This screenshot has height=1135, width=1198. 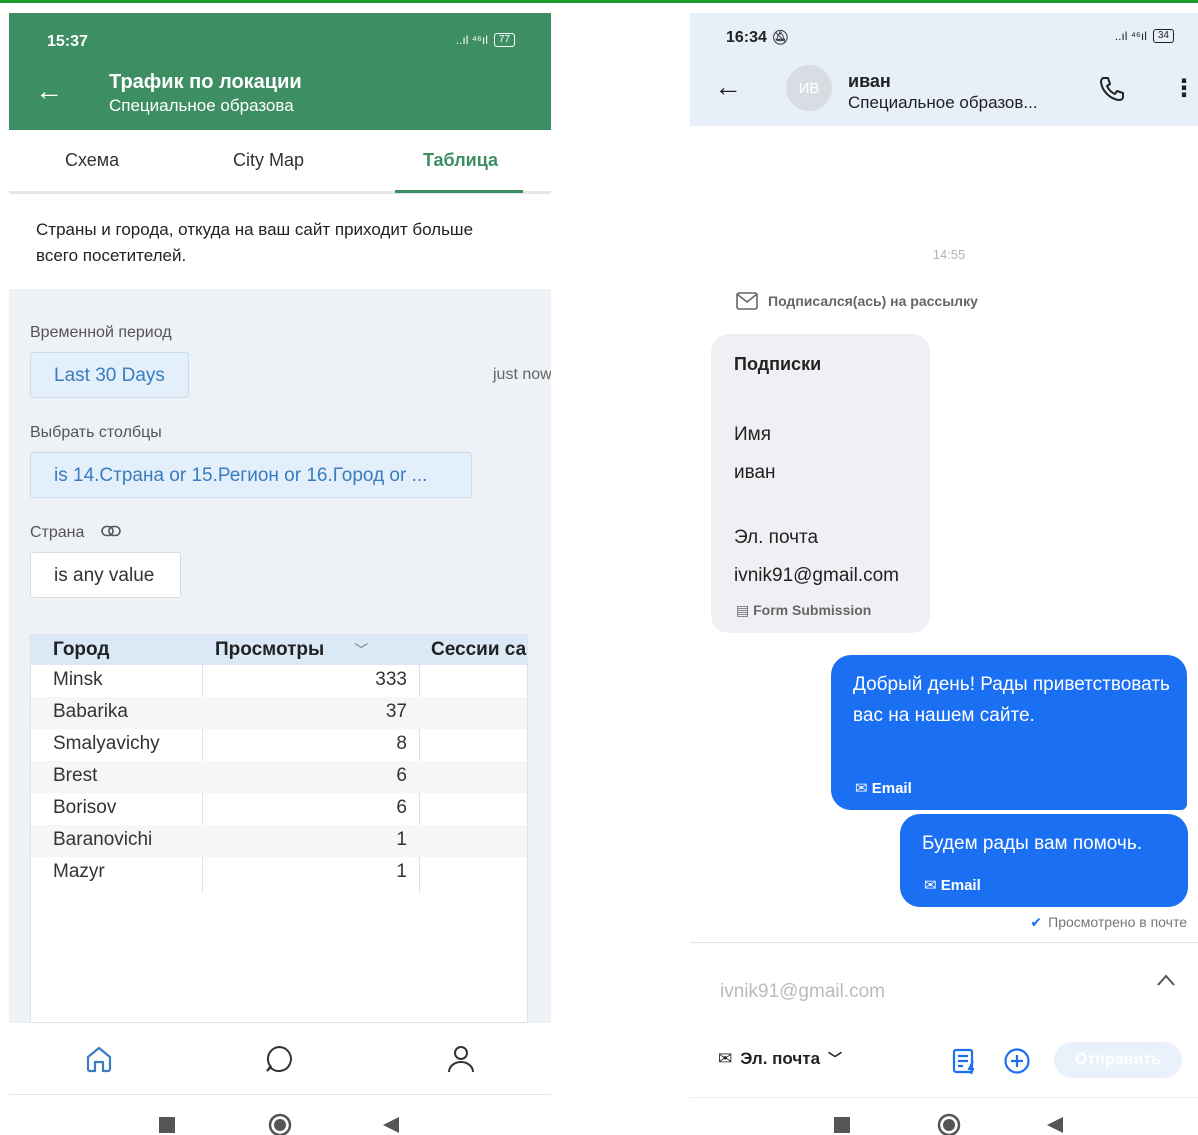 What do you see at coordinates (780, 37) in the screenshot?
I see `mute-bell-icon: 🔕︎` at bounding box center [780, 37].